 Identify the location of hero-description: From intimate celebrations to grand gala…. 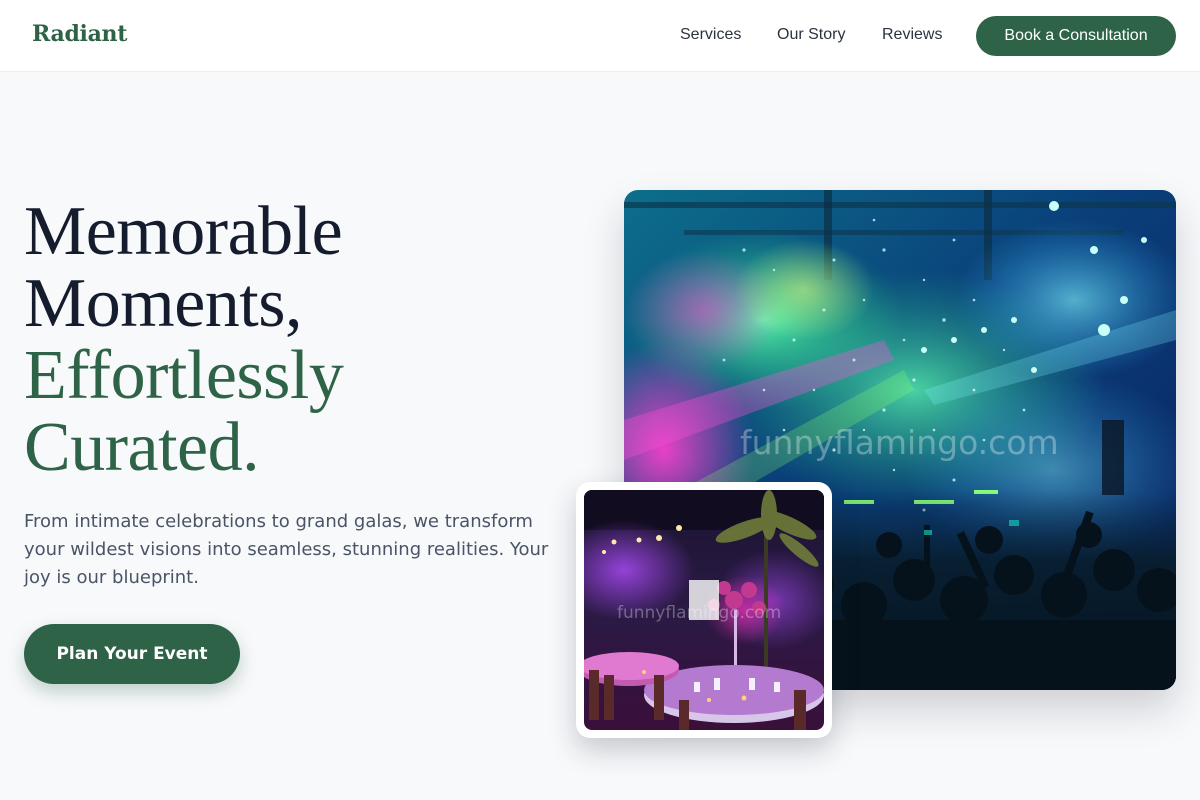
(286, 549).